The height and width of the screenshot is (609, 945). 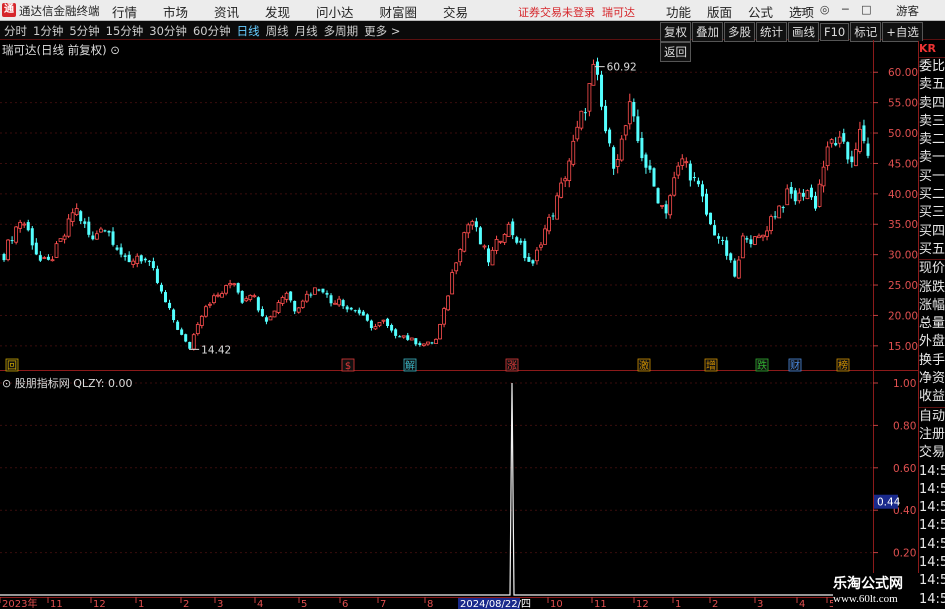 What do you see at coordinates (707, 32) in the screenshot?
I see `tool-button-1: 叠加` at bounding box center [707, 32].